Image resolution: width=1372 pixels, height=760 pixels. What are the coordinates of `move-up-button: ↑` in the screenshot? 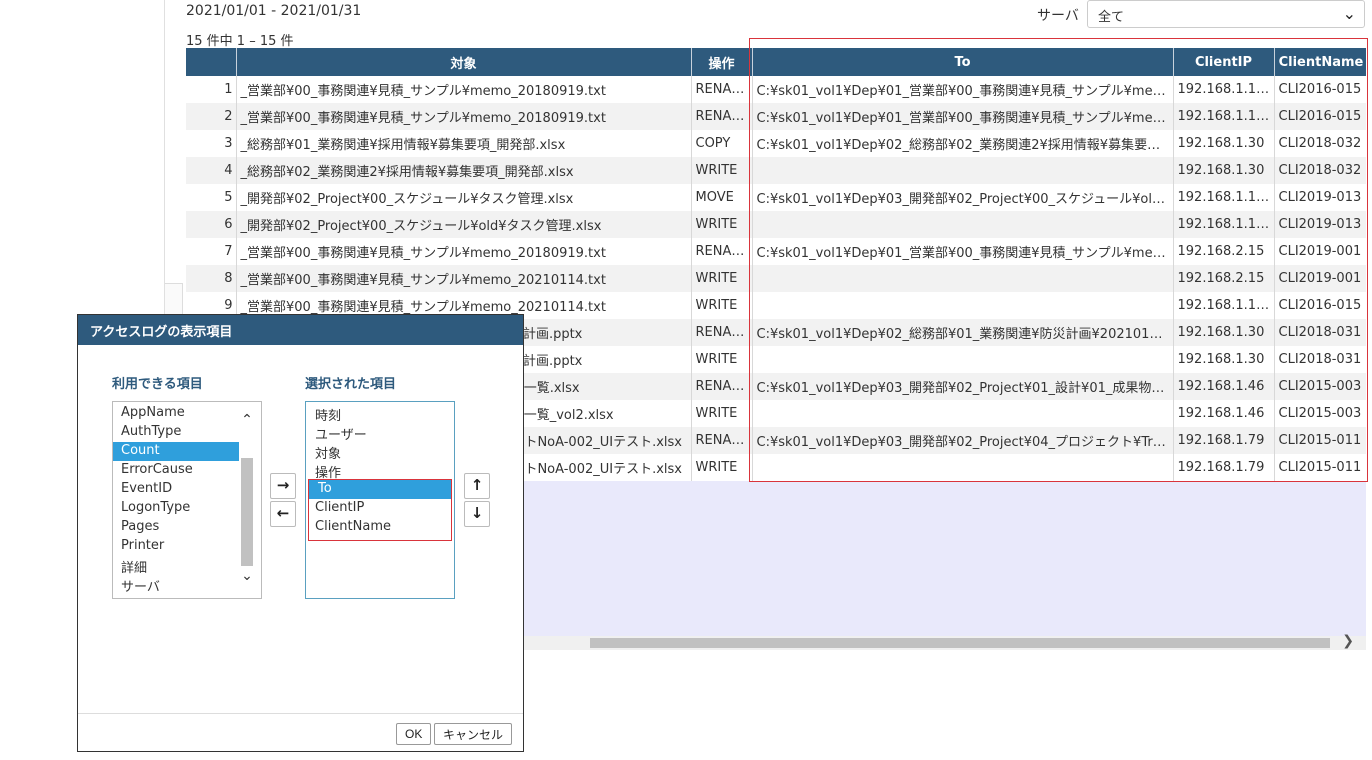 It's located at (477, 486).